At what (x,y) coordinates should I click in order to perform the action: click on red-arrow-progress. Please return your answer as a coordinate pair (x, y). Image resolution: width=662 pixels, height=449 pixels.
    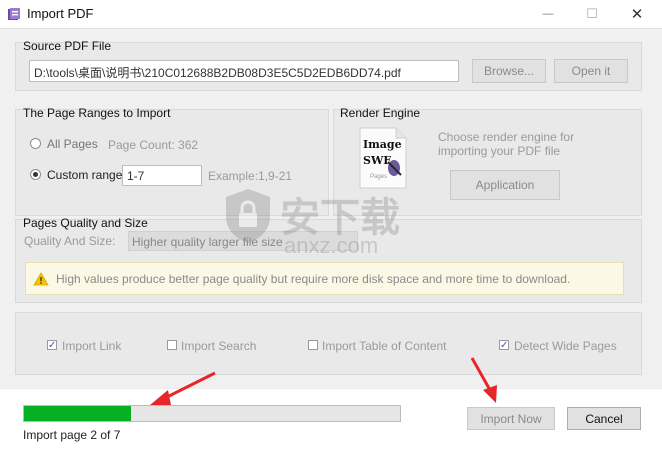
    Looking at the image, I should click on (183, 388).